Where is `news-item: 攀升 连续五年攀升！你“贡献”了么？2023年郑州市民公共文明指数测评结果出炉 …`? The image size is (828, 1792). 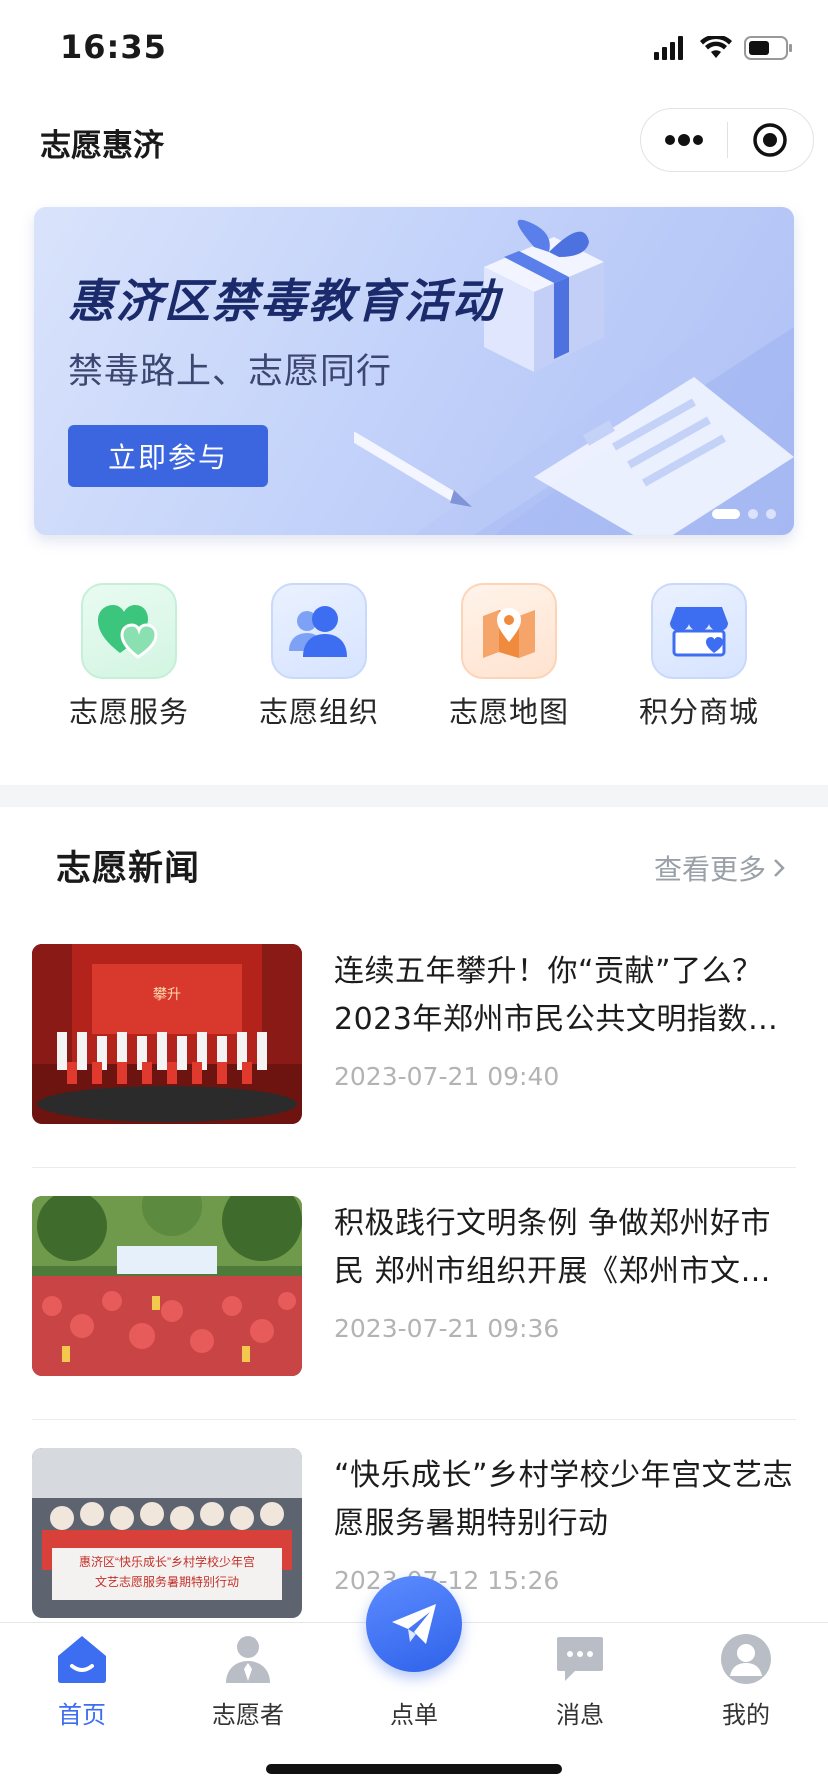 news-item: 攀升 连续五年攀升！你“贡献”了么？2023年郑州市民公共文明指数测评结果出炉 … is located at coordinates (414, 1042).